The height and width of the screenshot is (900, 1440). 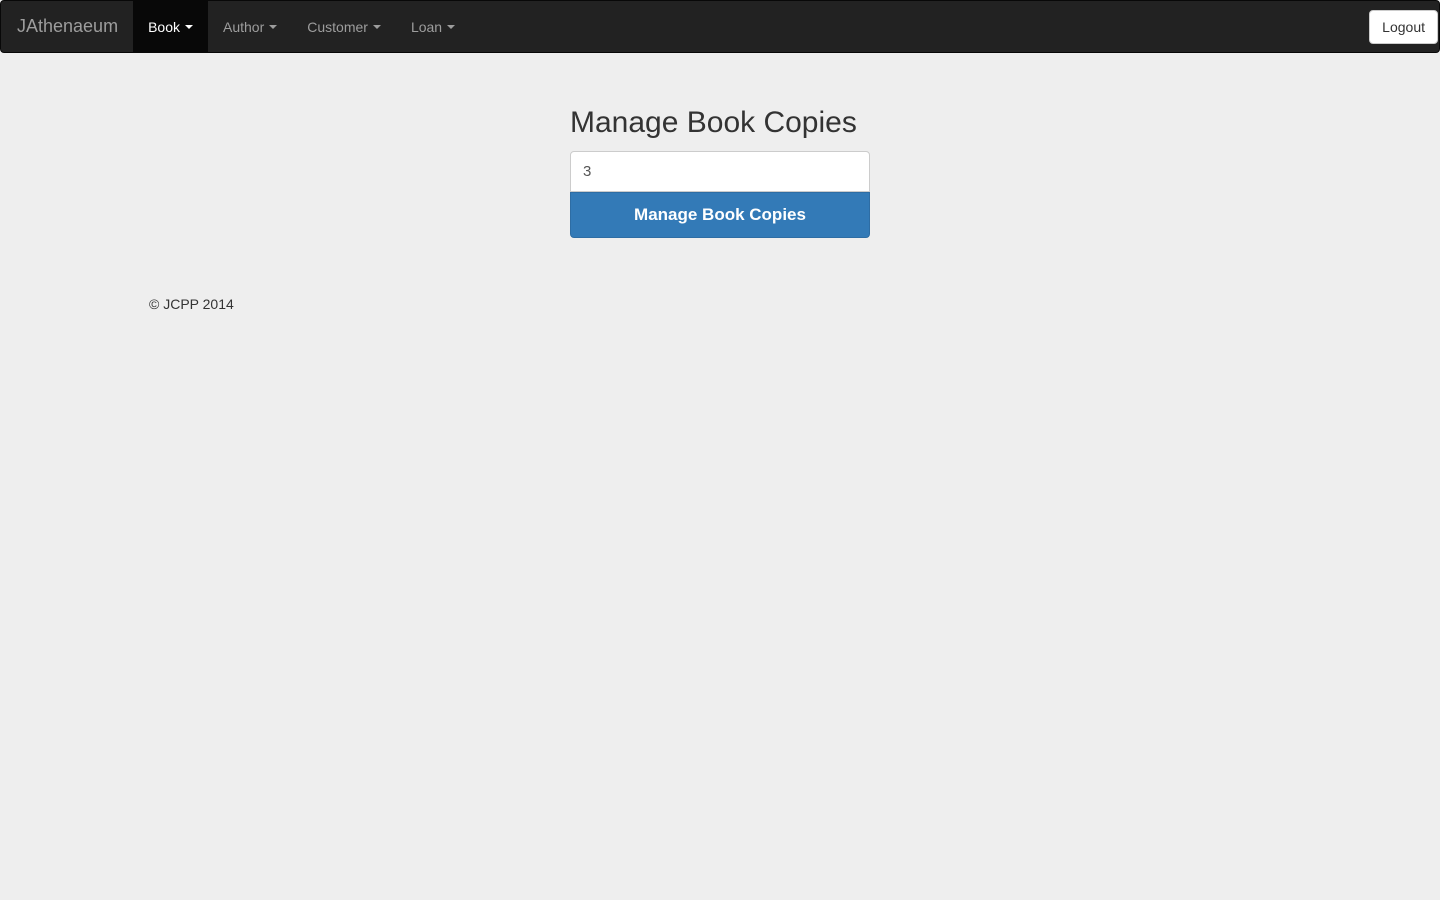 What do you see at coordinates (164, 26) in the screenshot?
I see `nav-item-label: Book` at bounding box center [164, 26].